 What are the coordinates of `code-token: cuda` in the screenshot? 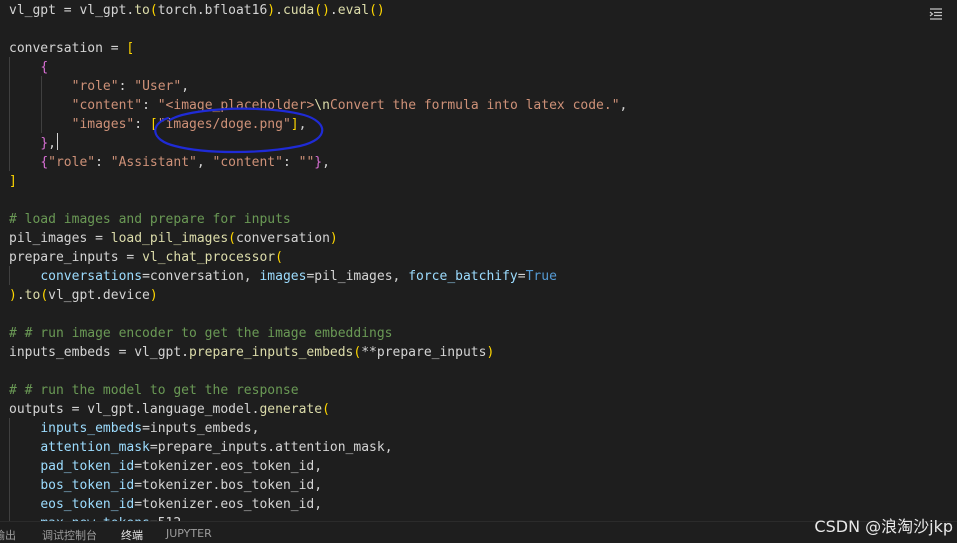 It's located at (298, 10).